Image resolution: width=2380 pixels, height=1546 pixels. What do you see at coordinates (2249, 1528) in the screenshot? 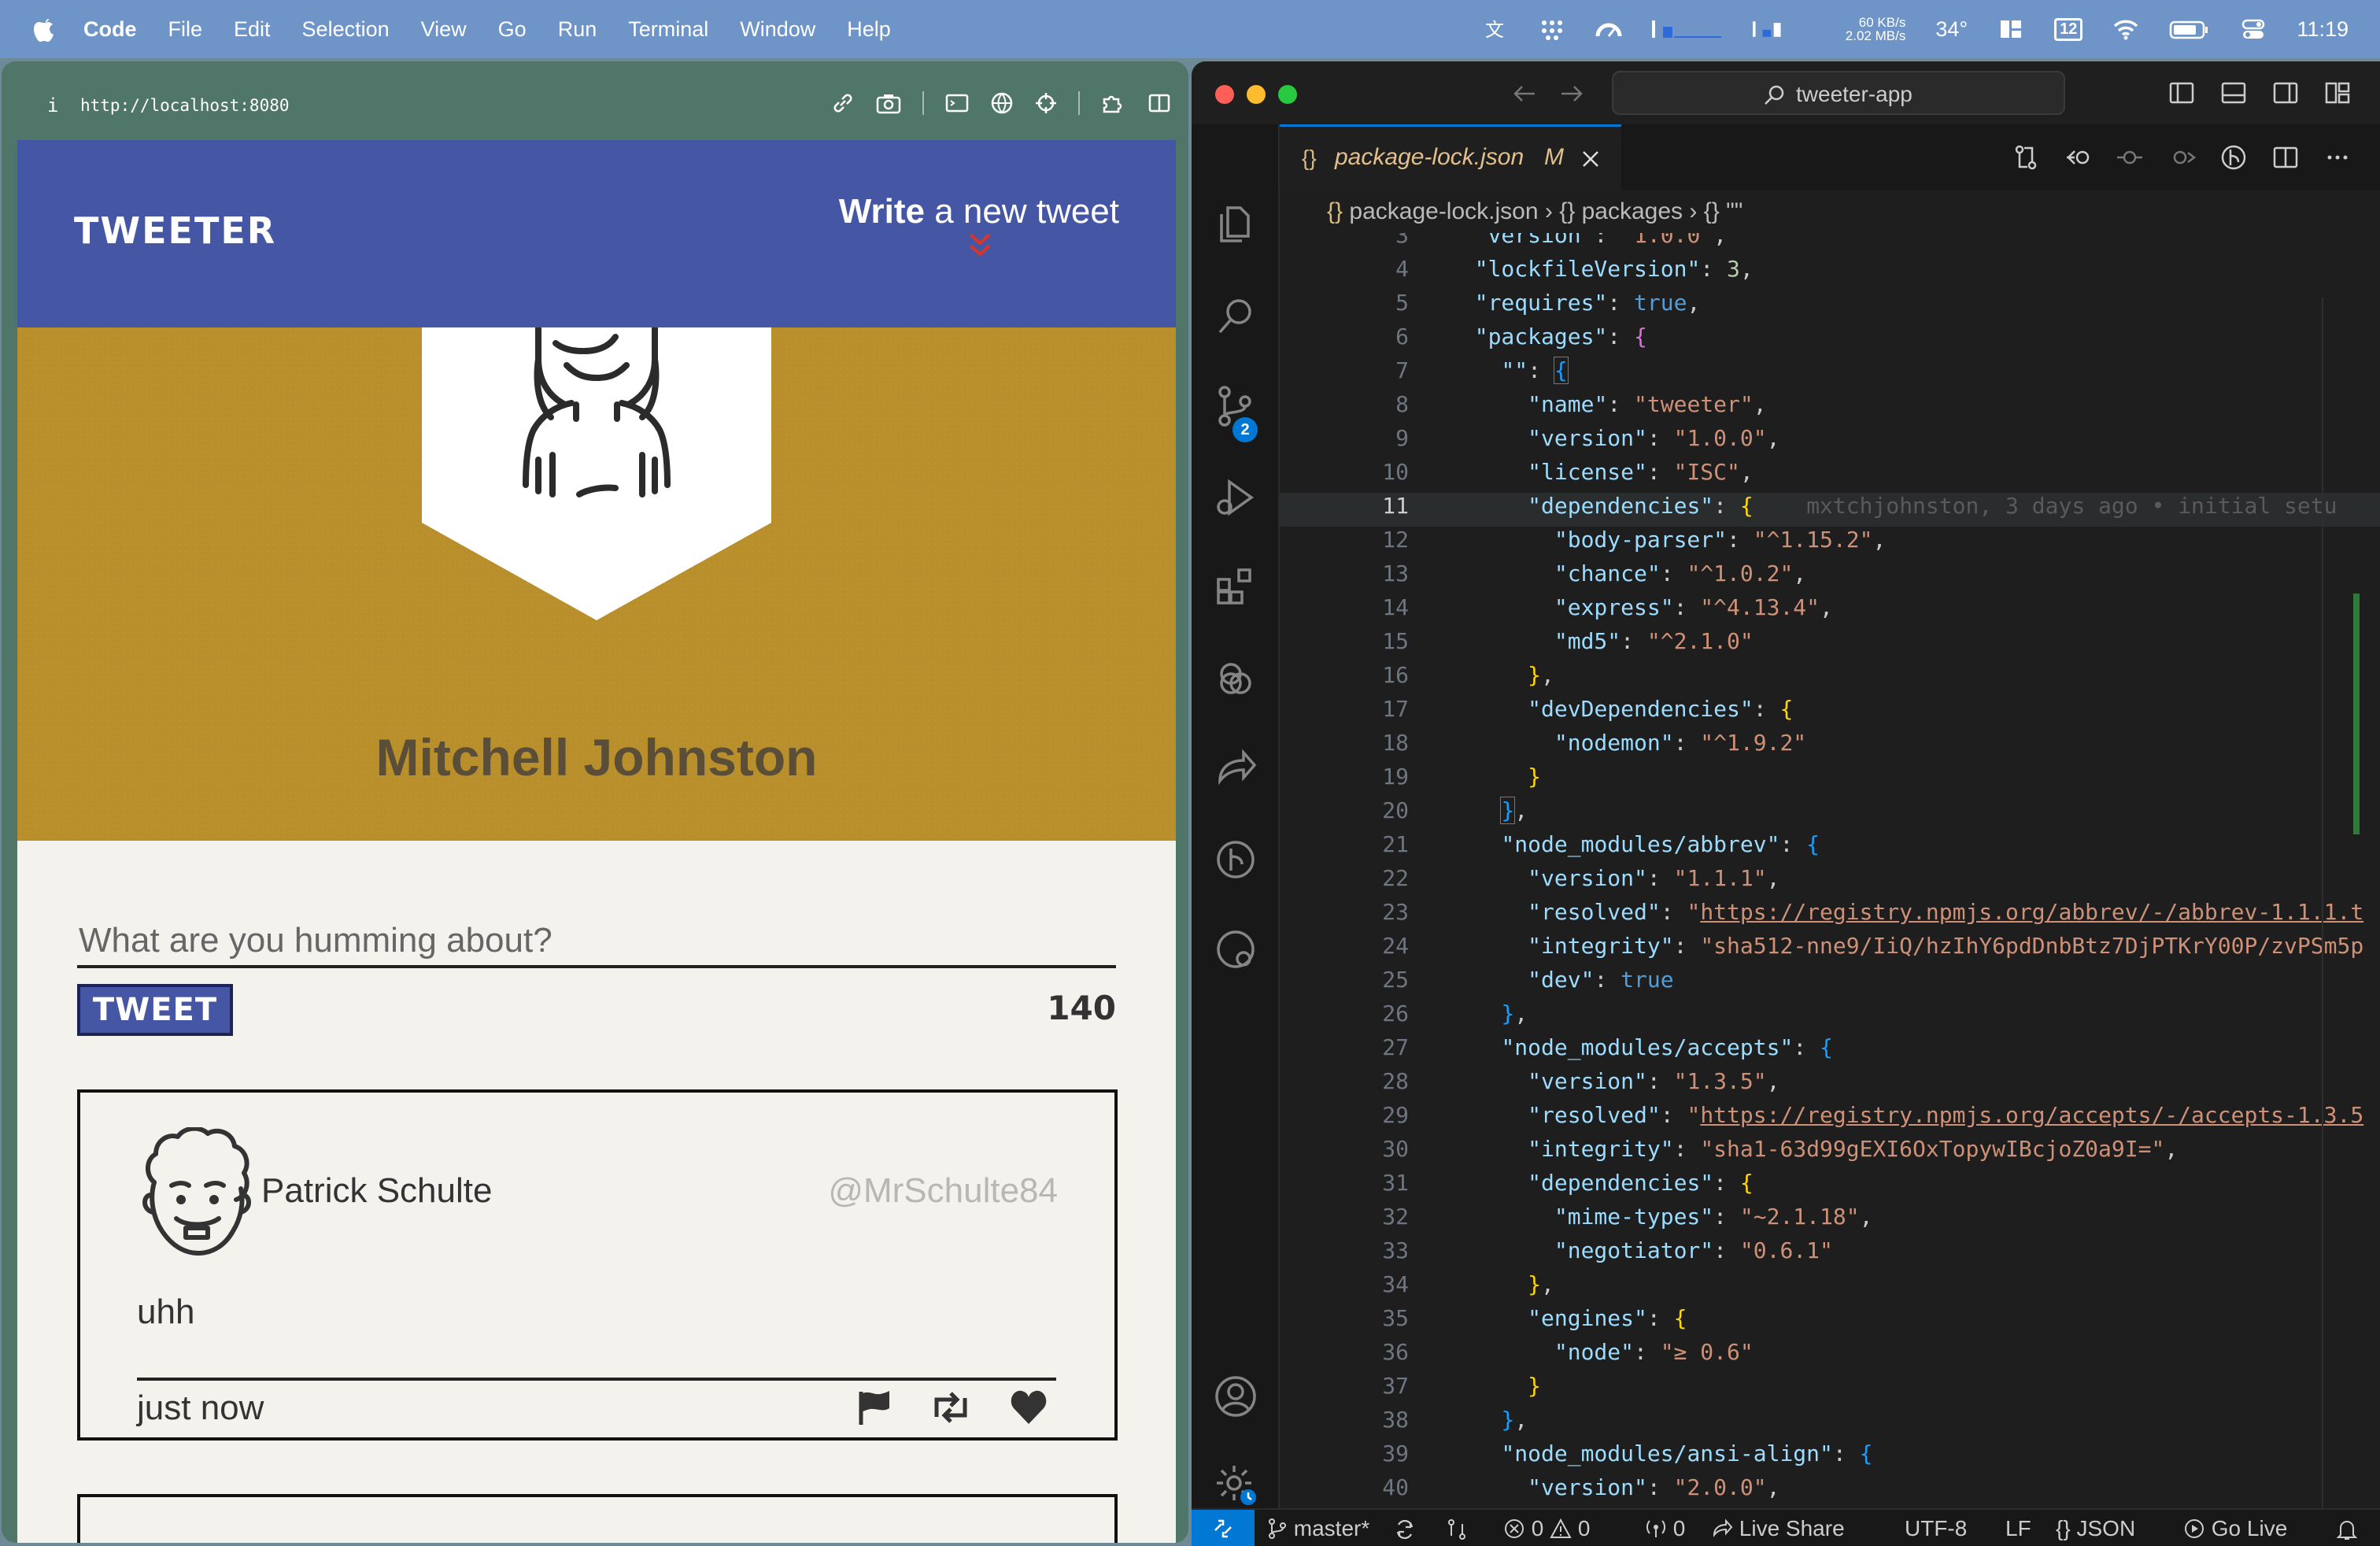
I see `go-live-label: Go Live` at bounding box center [2249, 1528].